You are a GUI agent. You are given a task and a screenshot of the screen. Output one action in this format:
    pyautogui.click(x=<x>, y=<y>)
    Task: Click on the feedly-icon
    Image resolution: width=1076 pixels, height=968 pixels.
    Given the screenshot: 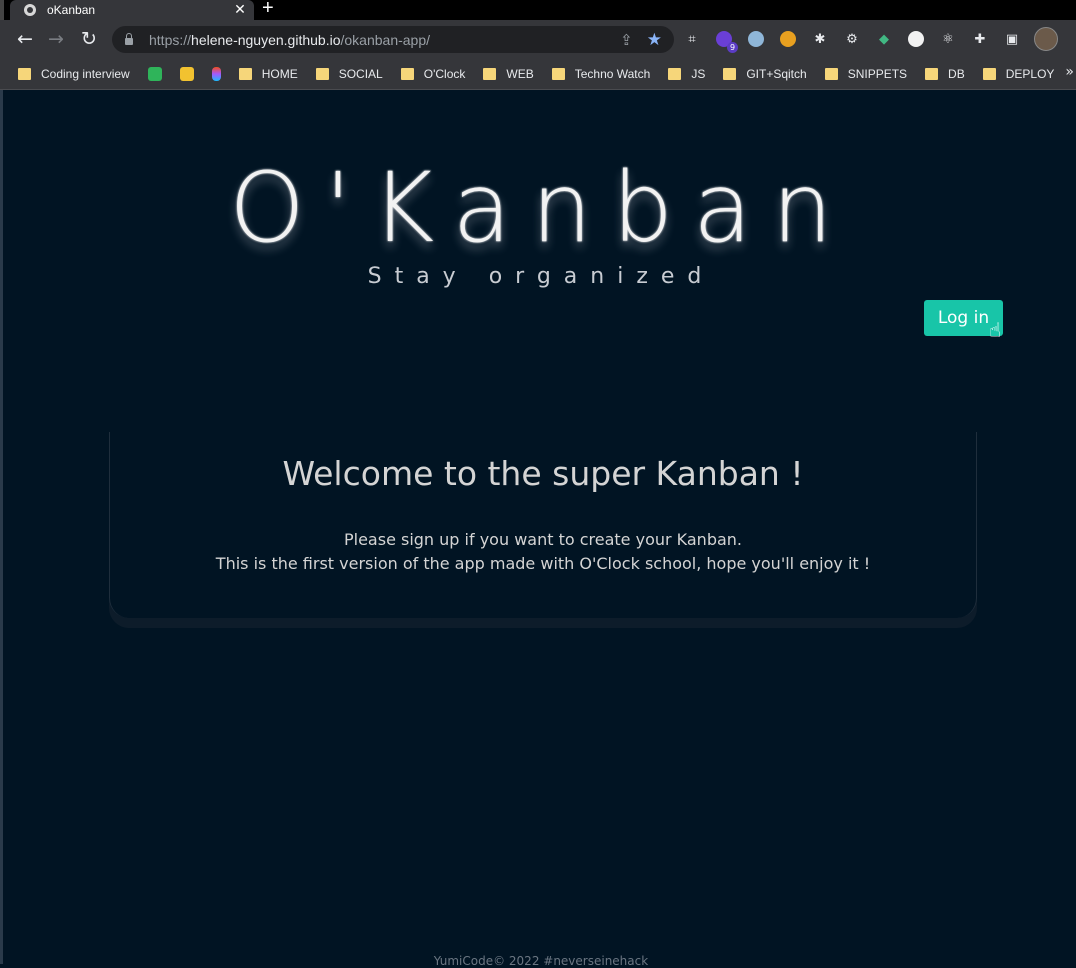 What is the action you would take?
    pyautogui.click(x=154, y=73)
    